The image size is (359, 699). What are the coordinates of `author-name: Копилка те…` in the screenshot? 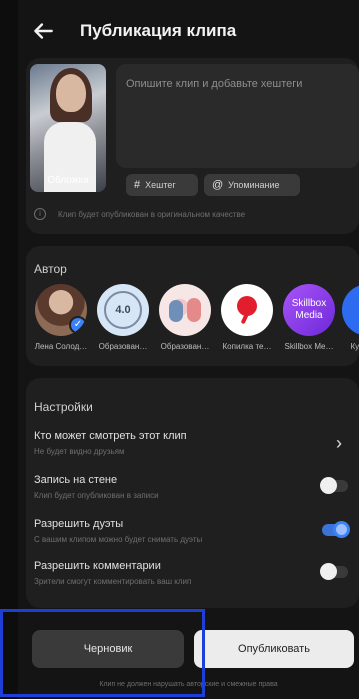 It's located at (247, 346).